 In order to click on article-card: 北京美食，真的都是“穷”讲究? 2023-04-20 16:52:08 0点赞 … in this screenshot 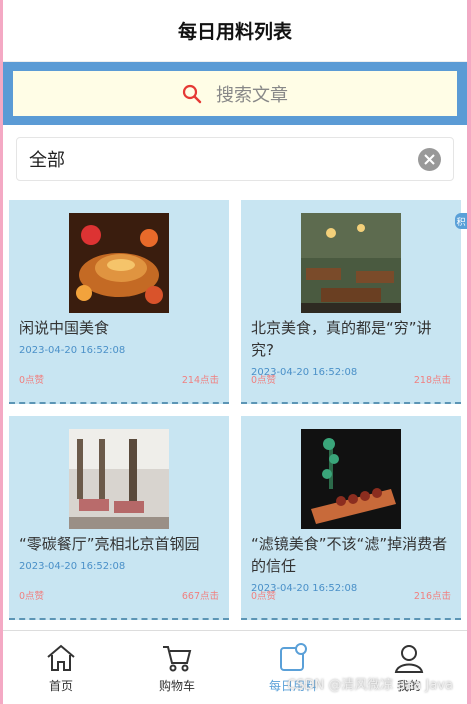, I will do `click(351, 302)`.